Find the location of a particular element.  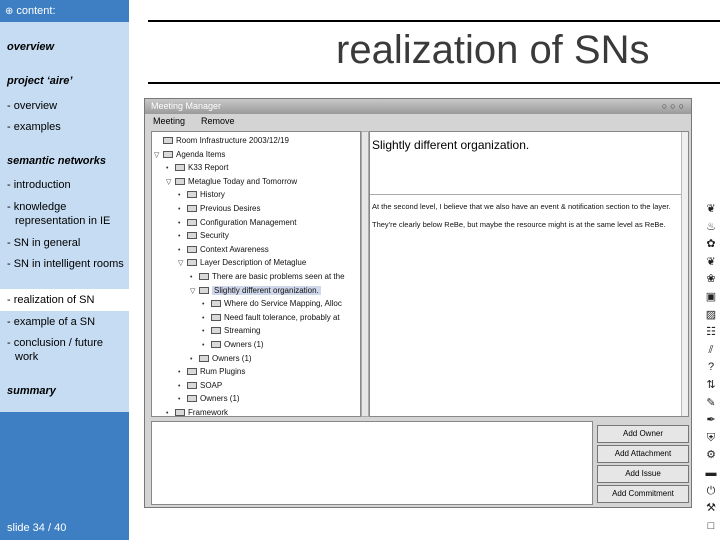

tree-node: • Configuration Management is located at coordinates (237, 222).